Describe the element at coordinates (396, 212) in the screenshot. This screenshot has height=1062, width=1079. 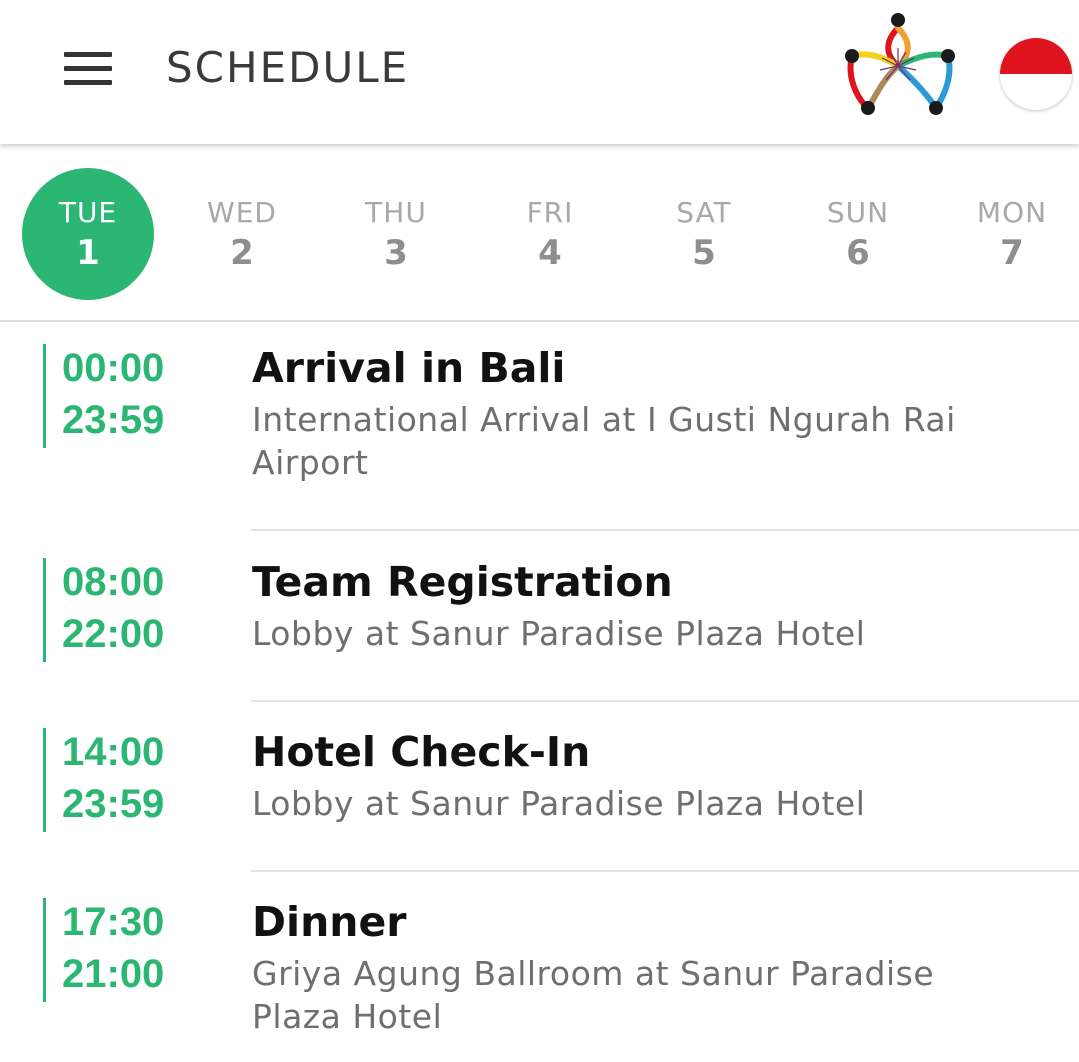
I see `day-name: THU` at that location.